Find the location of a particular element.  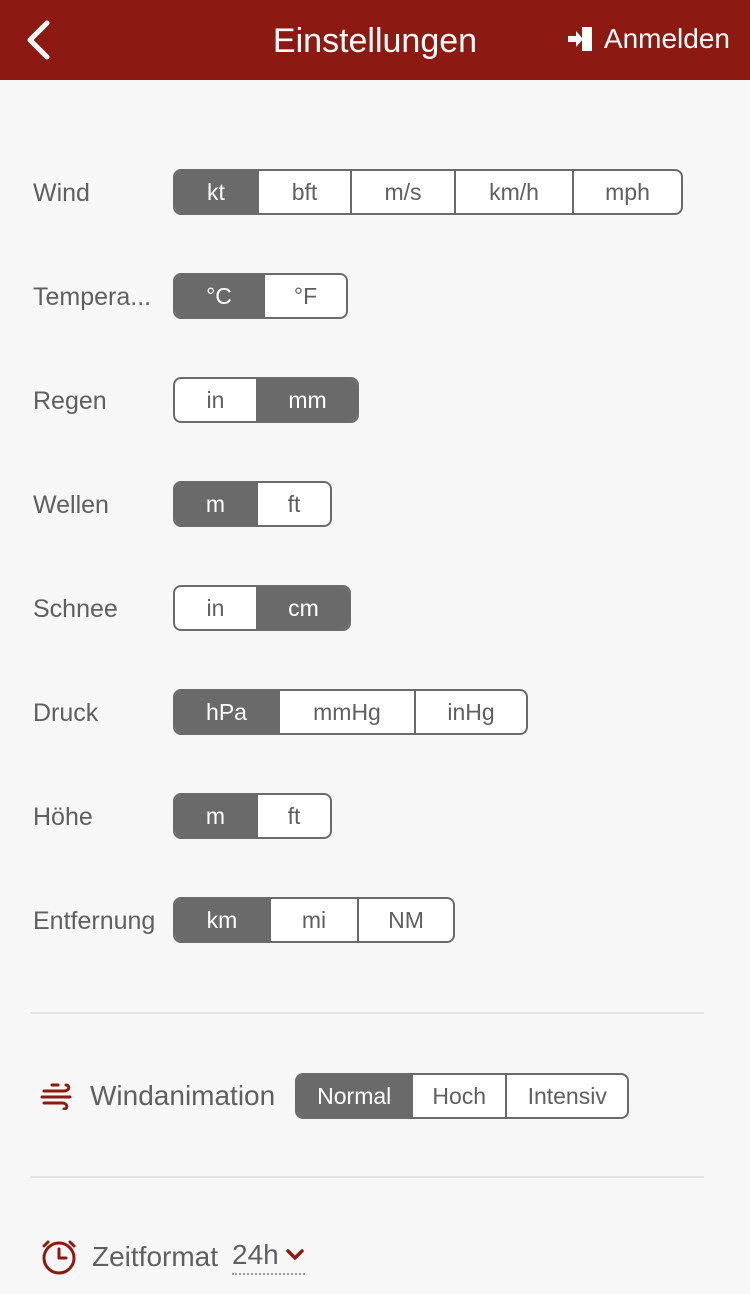

login-label: Anmelden is located at coordinates (666, 38).